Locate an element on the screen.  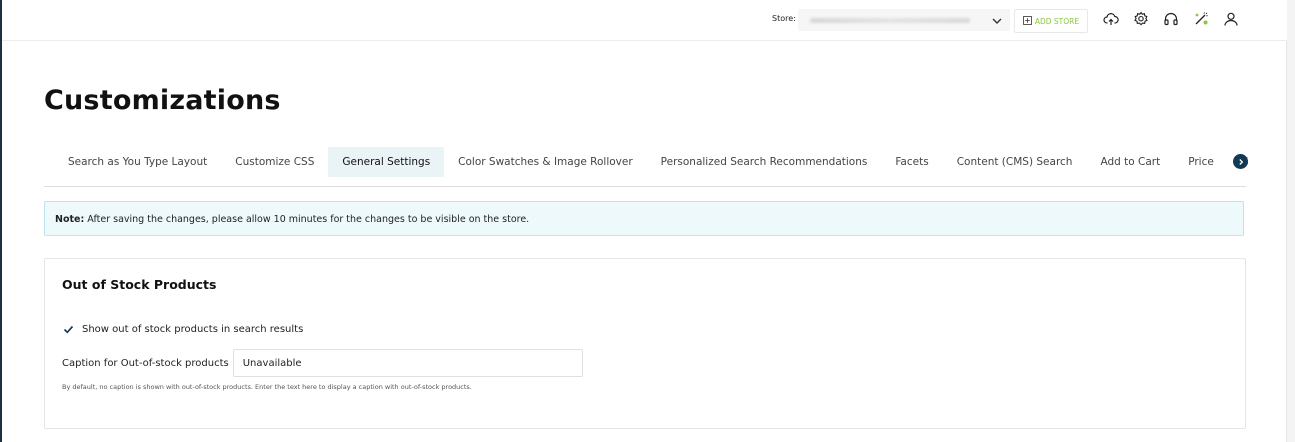
headset-icon is located at coordinates (1171, 19).